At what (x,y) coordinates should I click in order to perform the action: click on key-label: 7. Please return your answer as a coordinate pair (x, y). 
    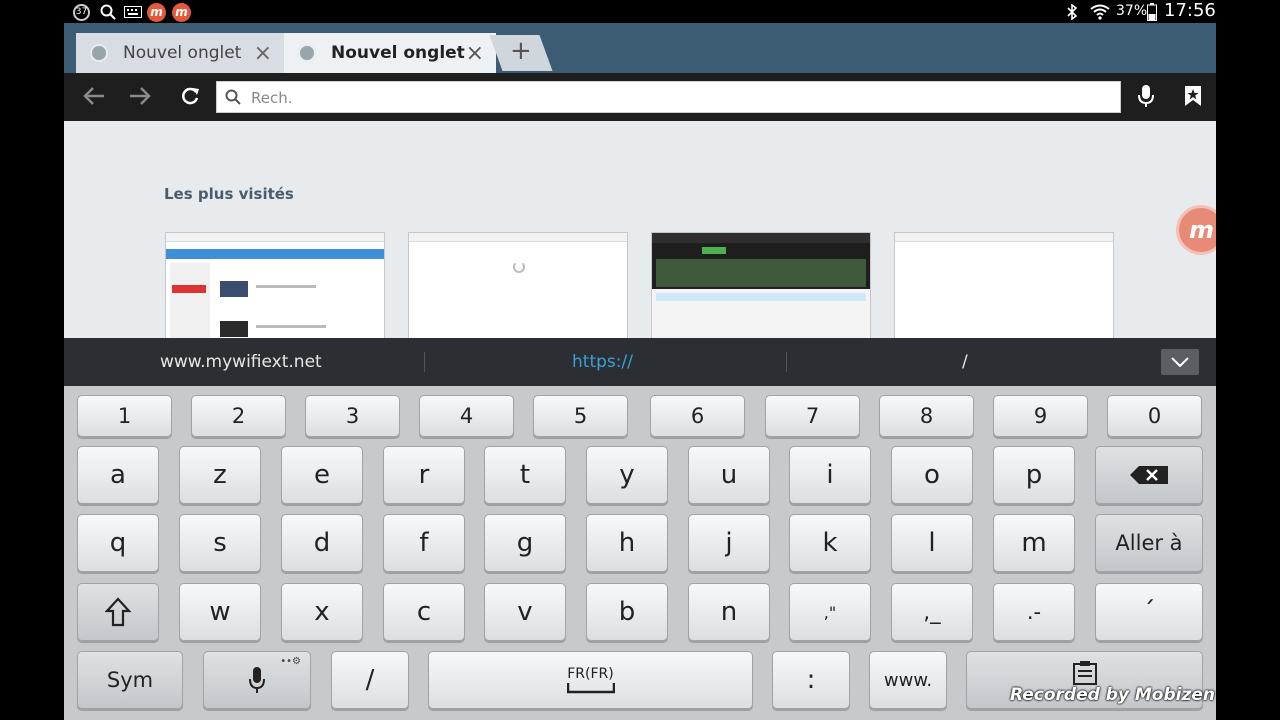
    Looking at the image, I should click on (812, 416).